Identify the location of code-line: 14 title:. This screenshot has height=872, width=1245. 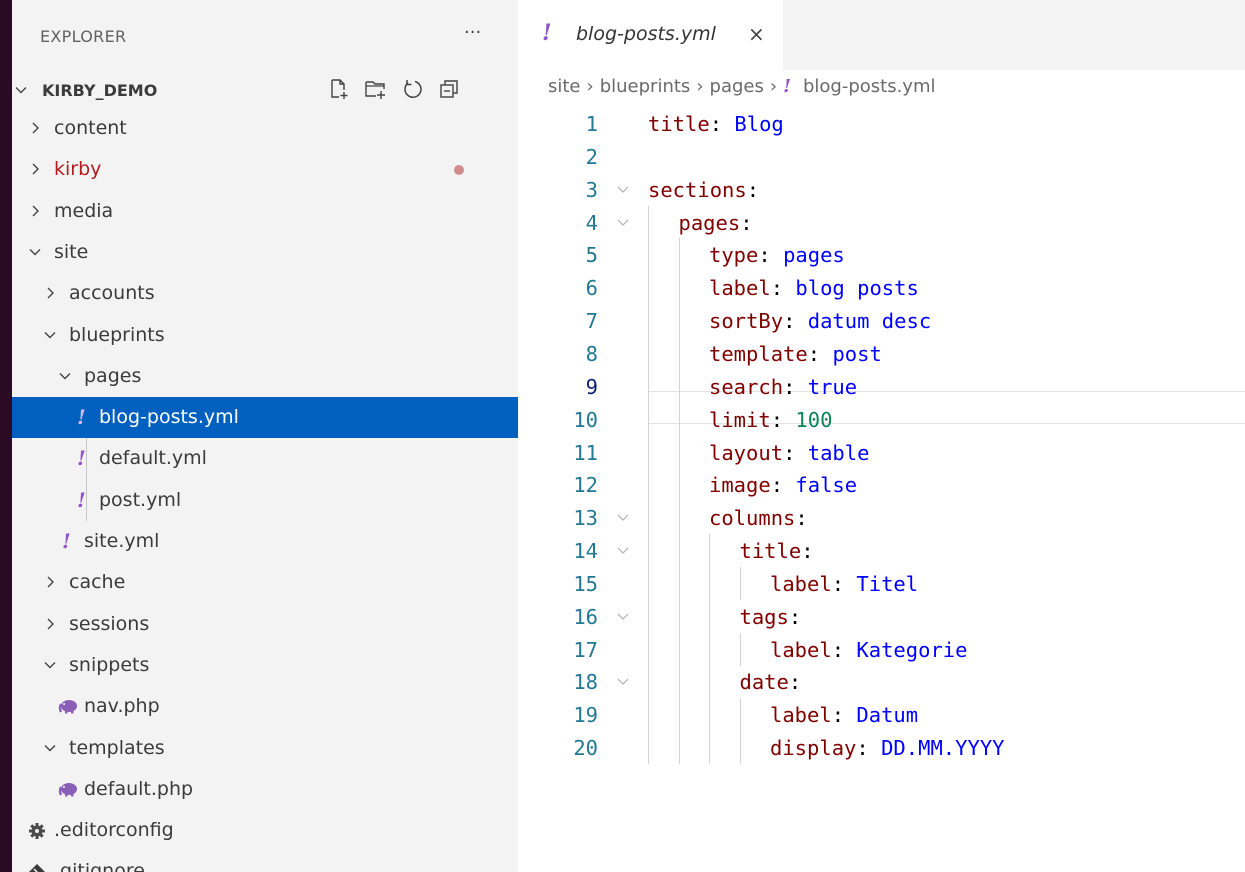
(881, 551).